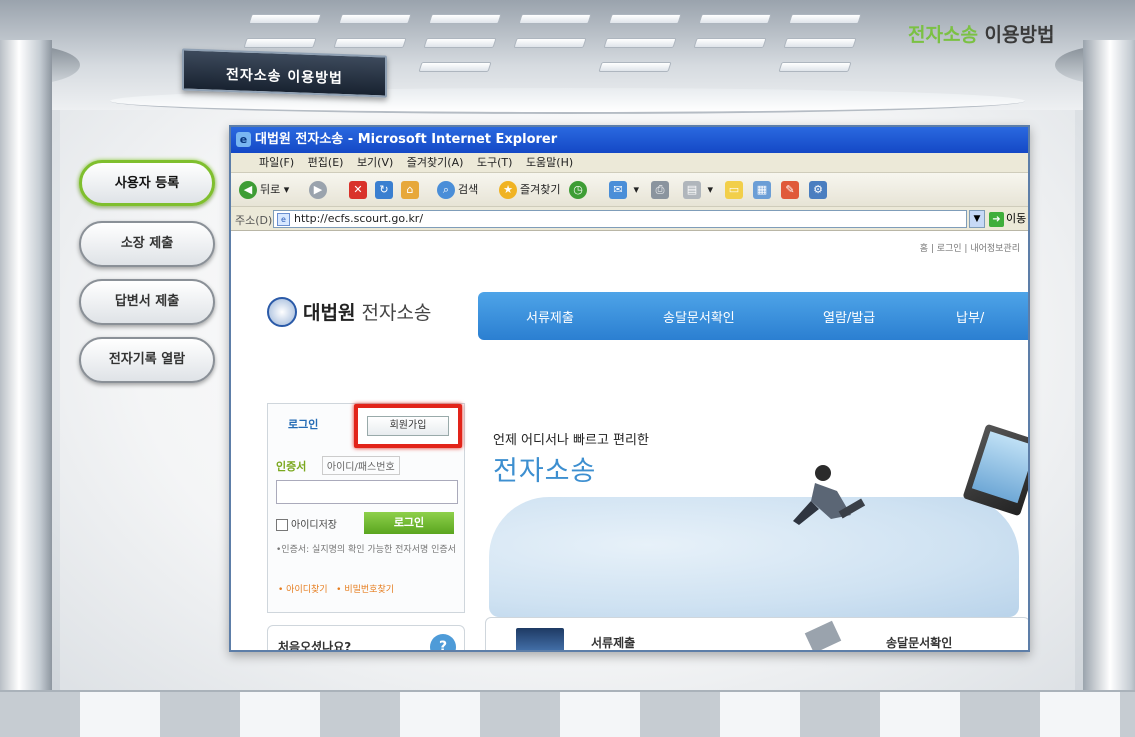 This screenshot has height=737, width=1135. Describe the element at coordinates (367, 492) in the screenshot. I see `certificate-input` at that location.